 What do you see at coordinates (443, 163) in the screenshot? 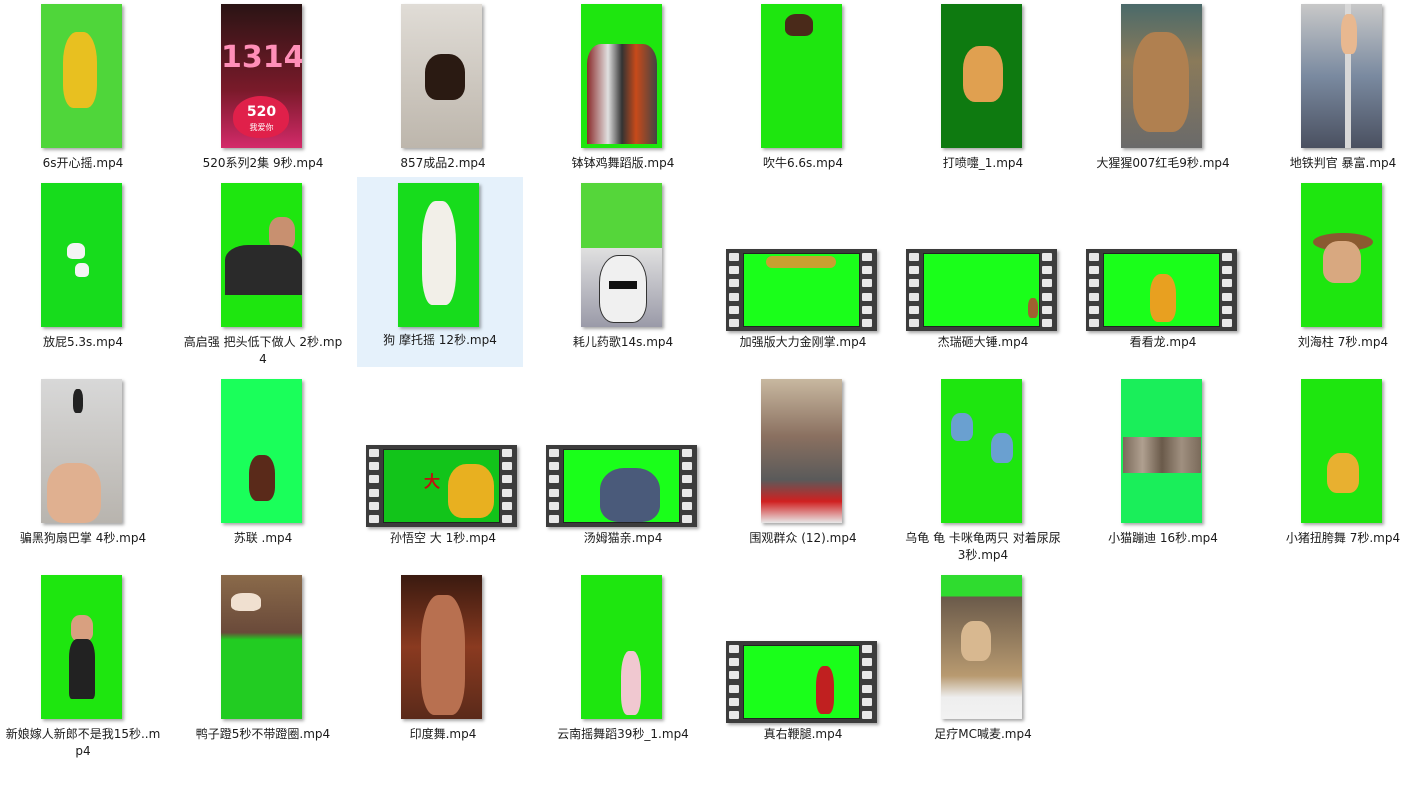
I see `file-name: 857成品2.mp4` at bounding box center [443, 163].